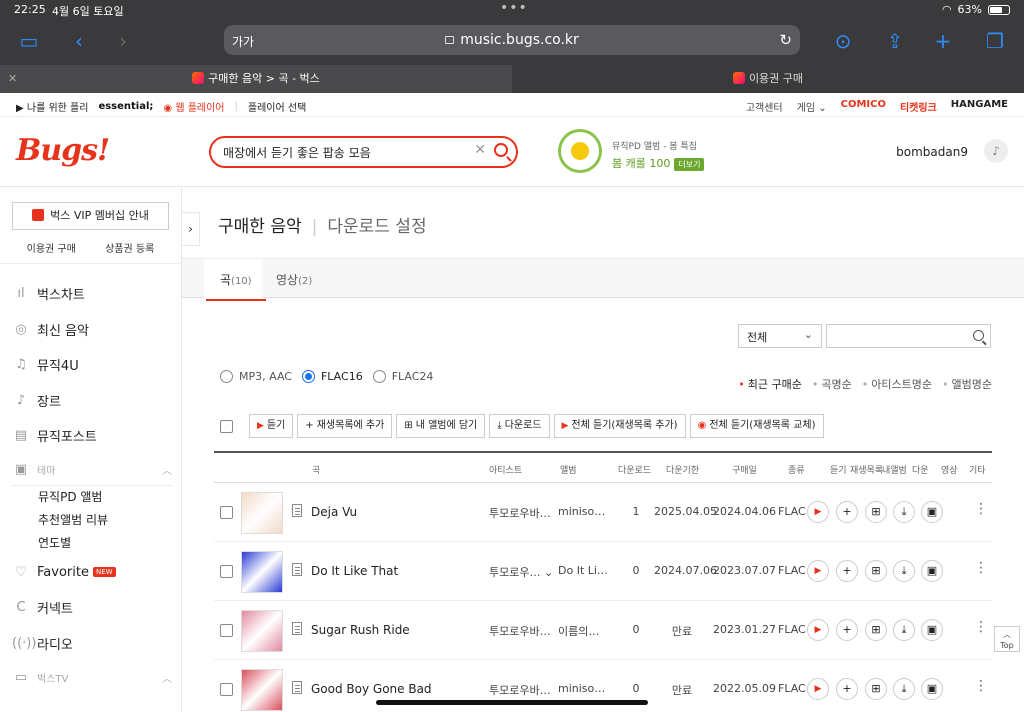  Describe the element at coordinates (334, 512) in the screenshot. I see `track-title: Deja Vu` at that location.